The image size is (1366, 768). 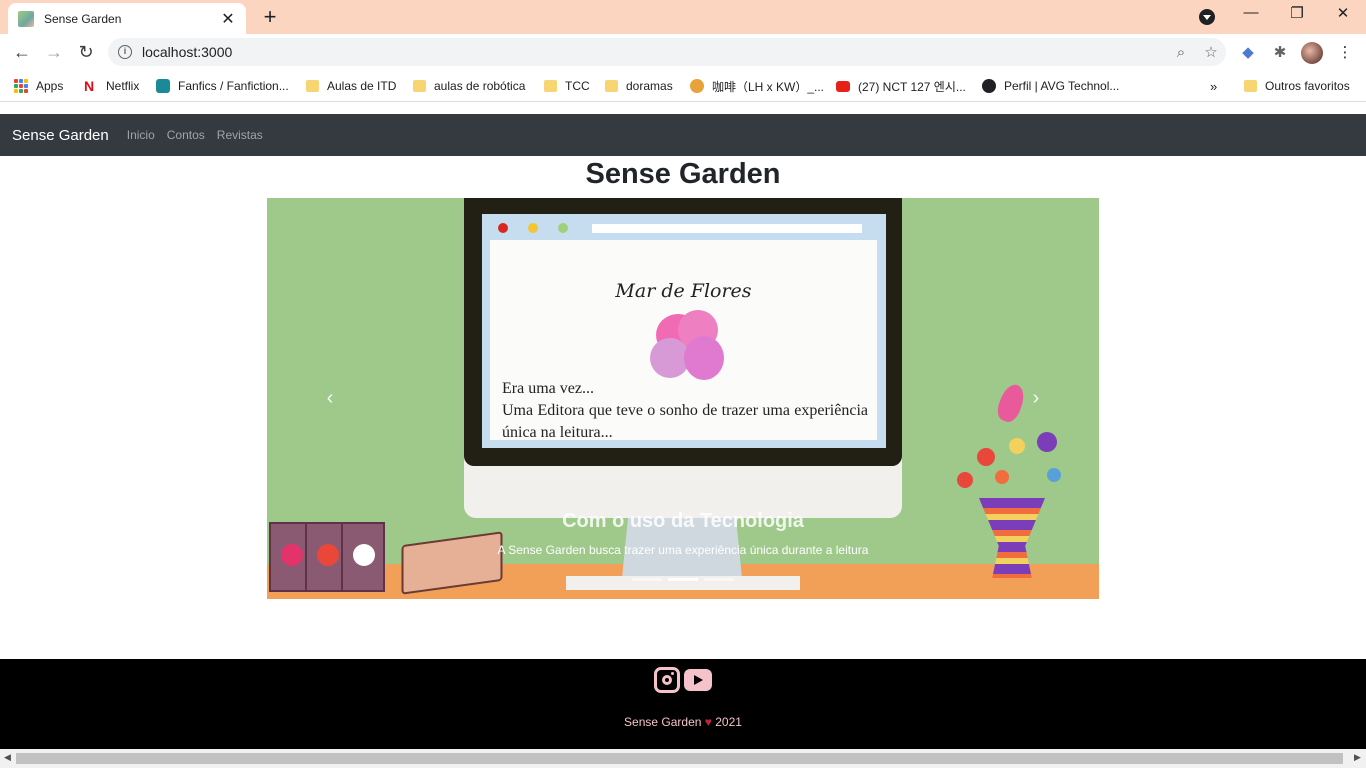 What do you see at coordinates (228, 19) in the screenshot?
I see `close-tab-icon: ✕` at bounding box center [228, 19].